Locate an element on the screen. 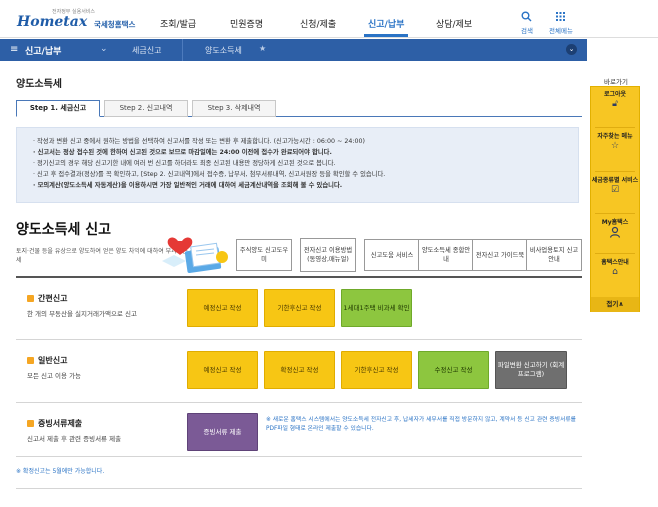 The image size is (658, 507). quick-item-label: My홈택스 is located at coordinates (615, 222).